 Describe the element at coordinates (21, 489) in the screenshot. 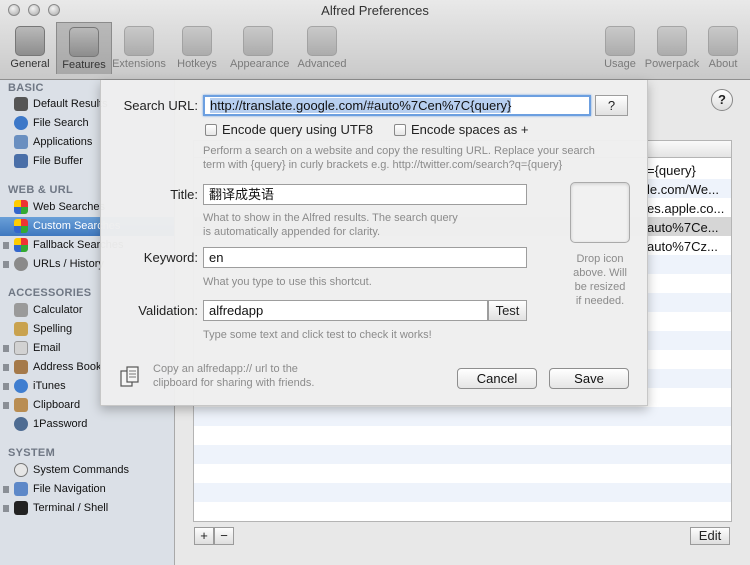

I see `finder-icon` at that location.